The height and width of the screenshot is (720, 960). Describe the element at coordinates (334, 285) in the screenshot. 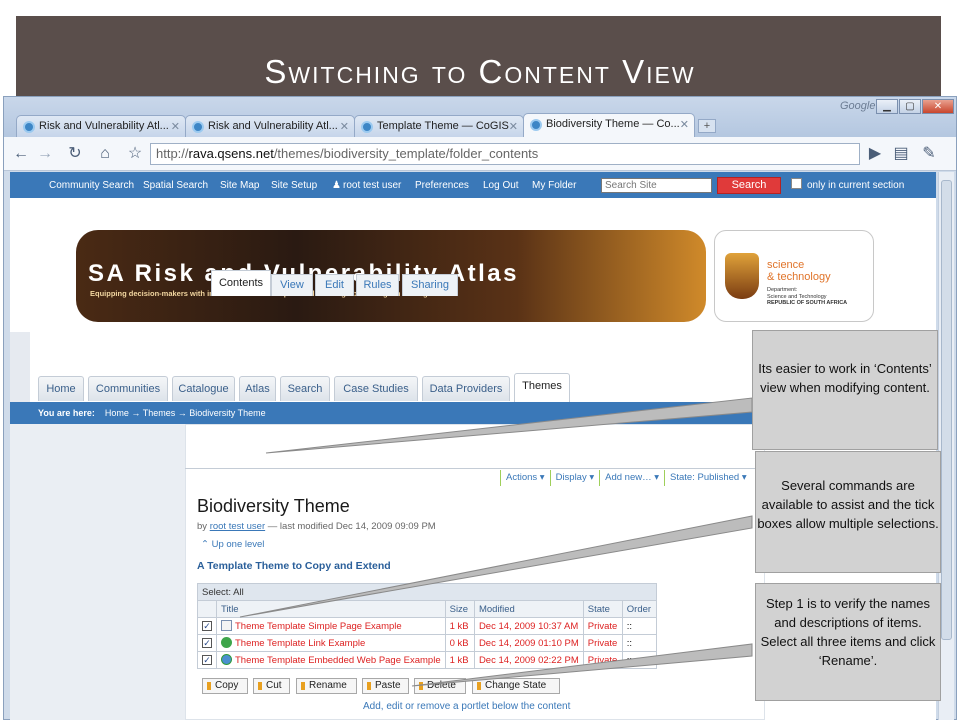

I see `tab-edit: Edit` at that location.